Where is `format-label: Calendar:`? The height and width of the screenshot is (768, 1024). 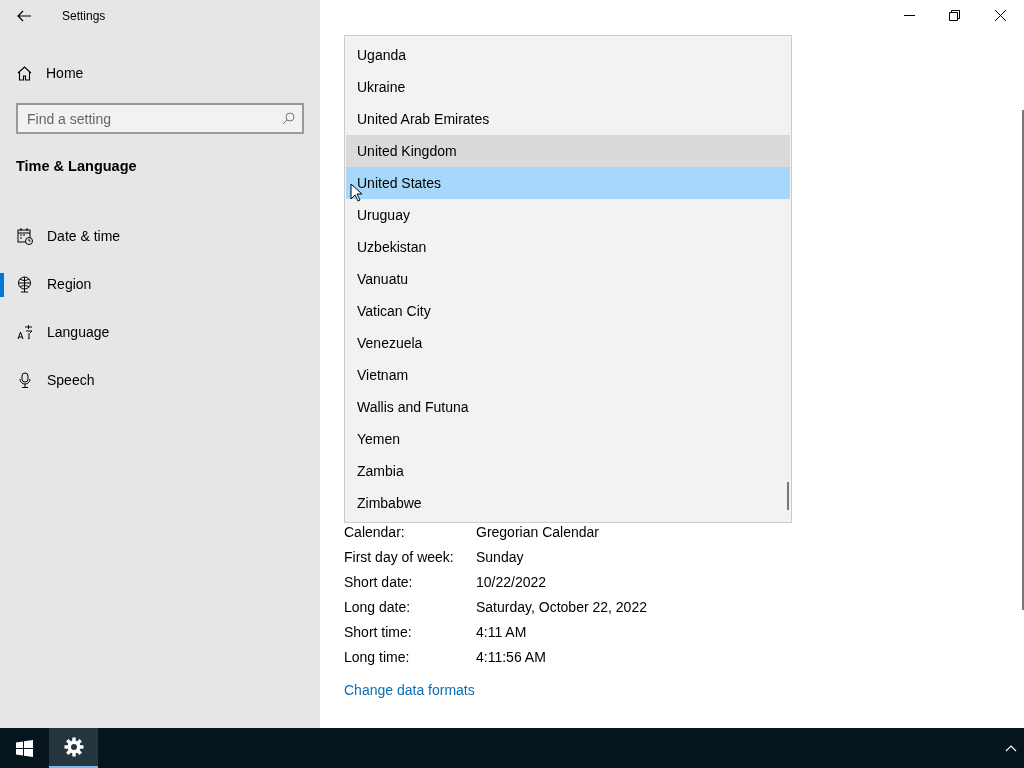
format-label: Calendar: is located at coordinates (375, 532).